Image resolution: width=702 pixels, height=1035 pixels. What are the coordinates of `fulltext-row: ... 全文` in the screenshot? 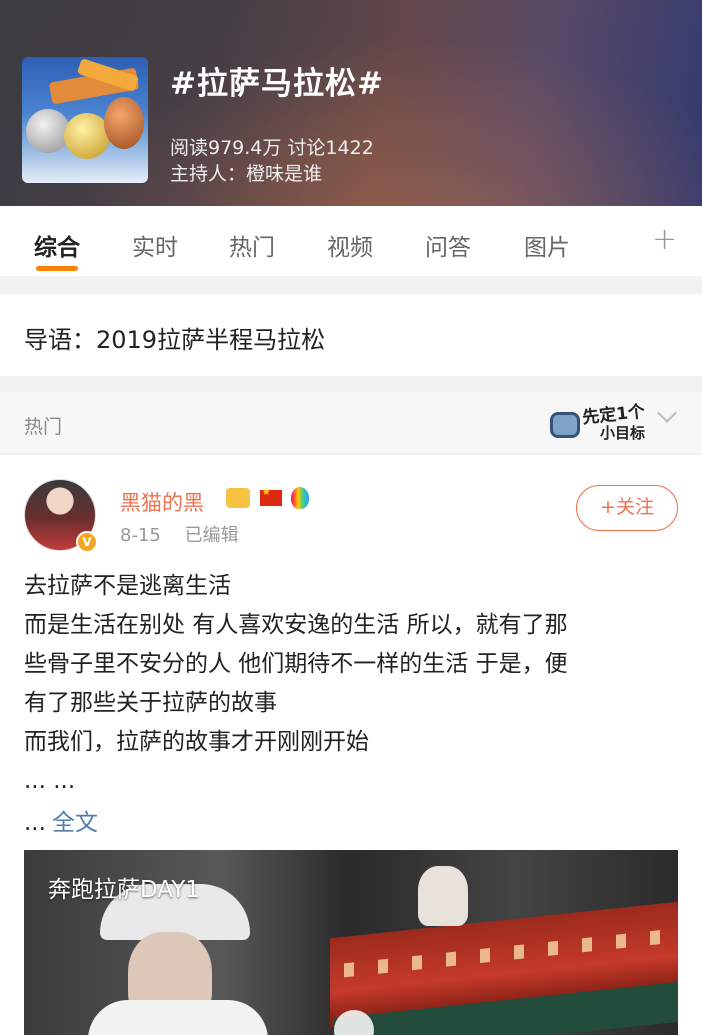 It's located at (61, 820).